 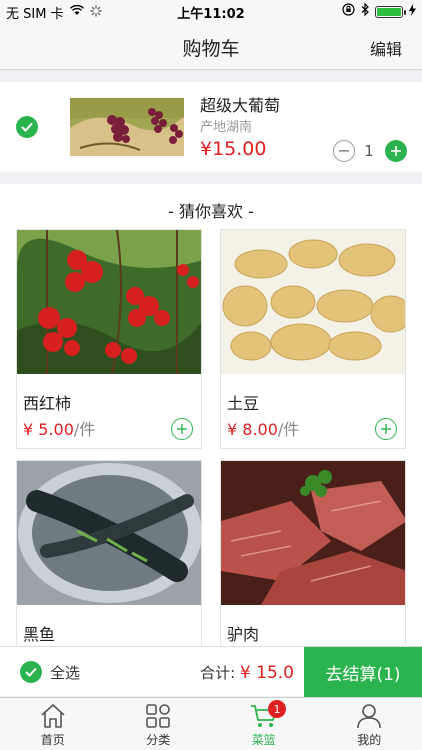 I want to click on blackfish-image, so click(x=109, y=533).